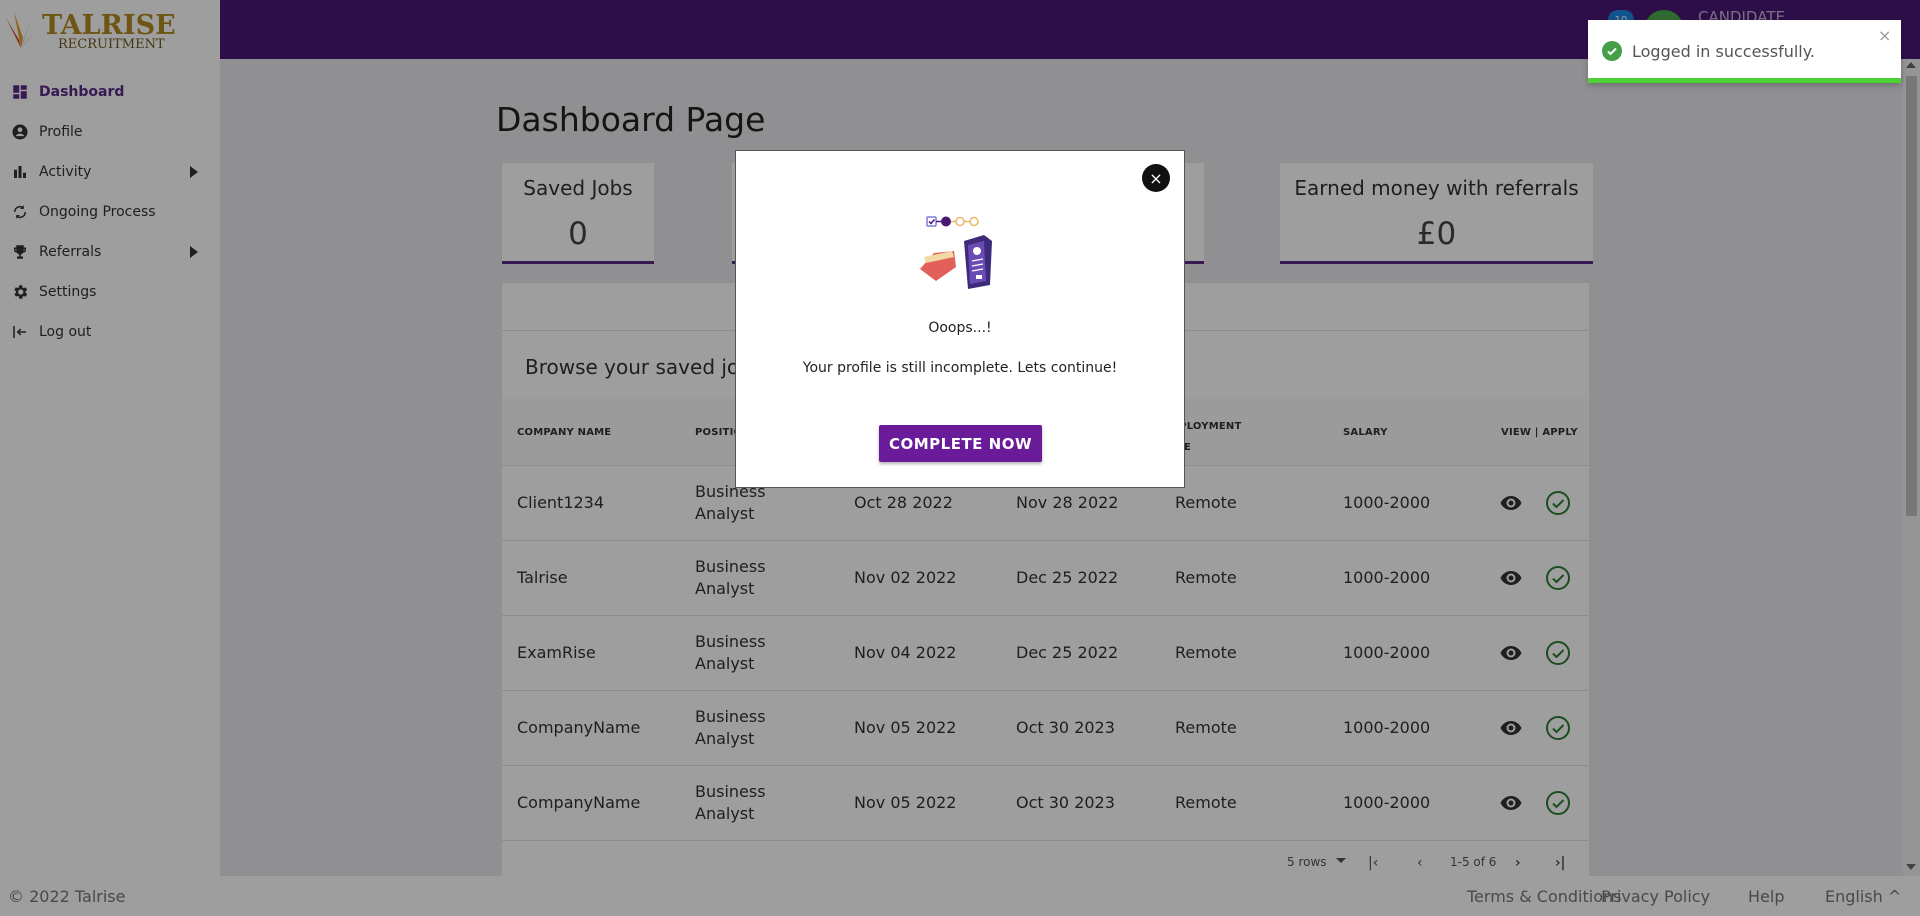 Image resolution: width=1920 pixels, height=916 pixels. I want to click on toast-message: Logged in successfully., so click(1724, 51).